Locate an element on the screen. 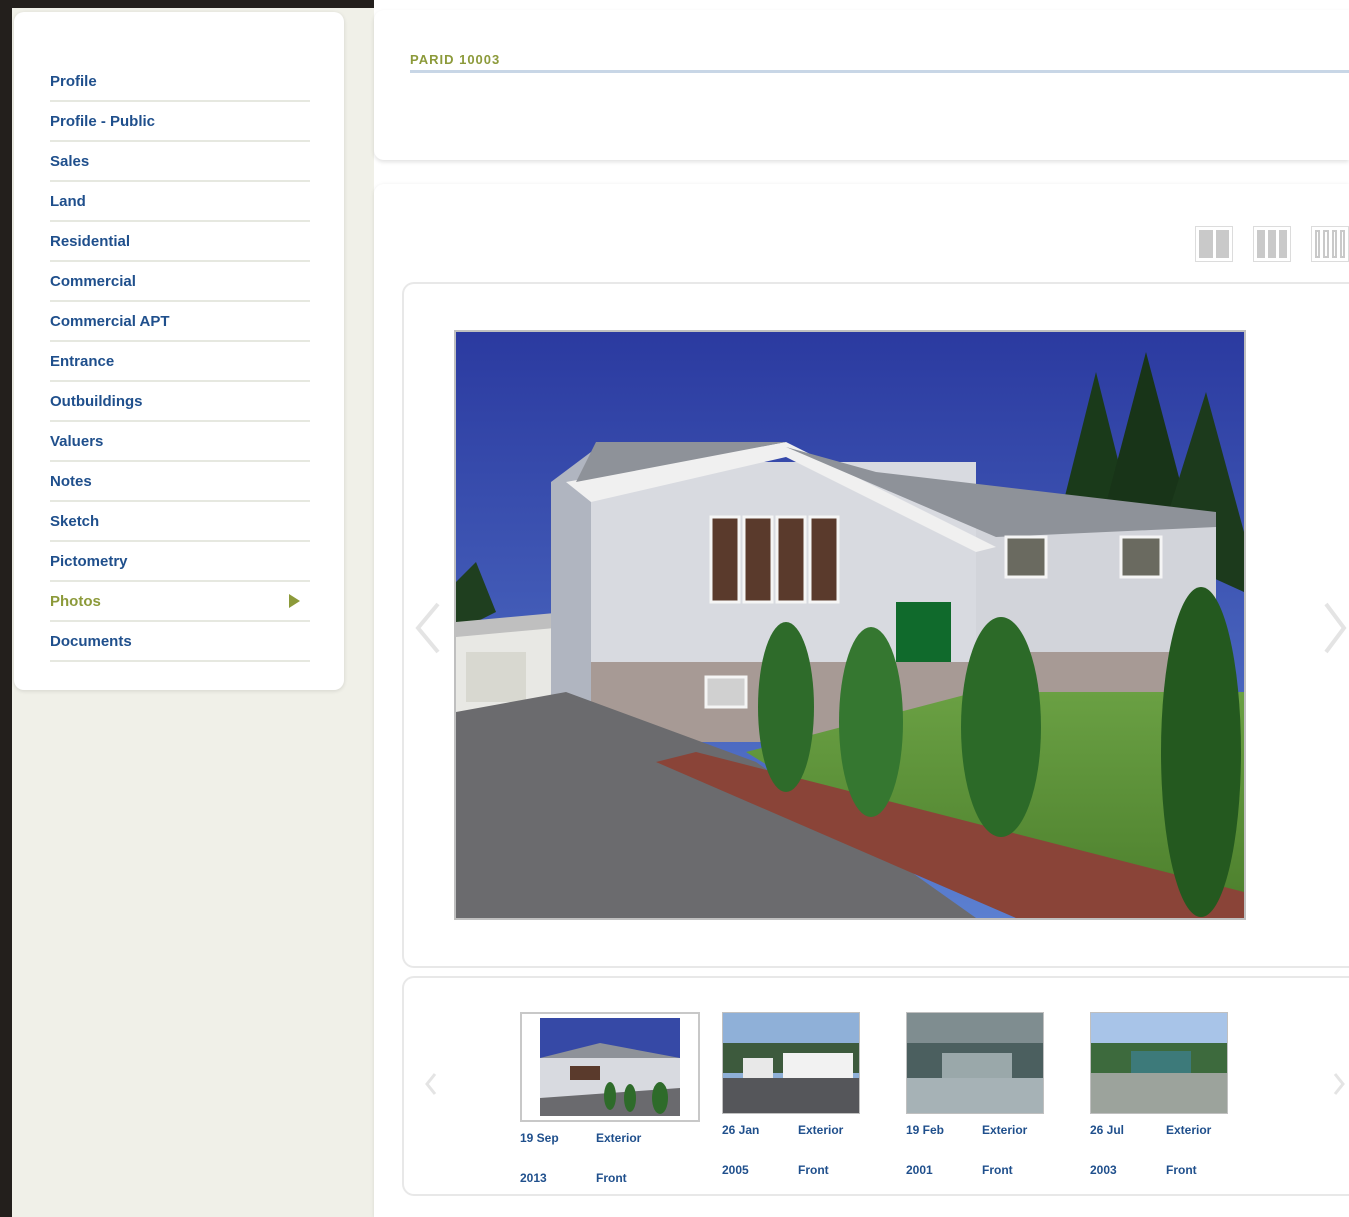 Image resolution: width=1349 pixels, height=1217 pixels. sidebar-item-valuers: Valuers is located at coordinates (180, 442).